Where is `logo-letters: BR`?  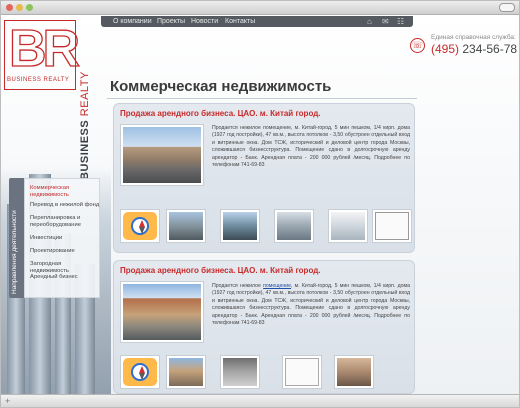 logo-letters: BR is located at coordinates (44, 48).